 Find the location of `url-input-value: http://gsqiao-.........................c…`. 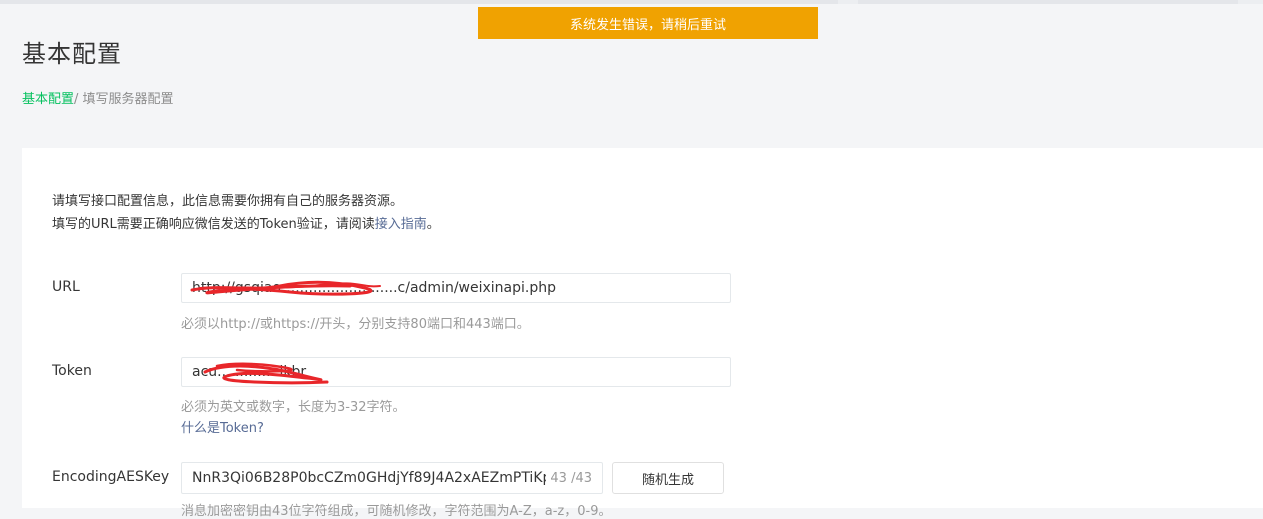

url-input-value: http://gsqiao-.........................c… is located at coordinates (374, 288).